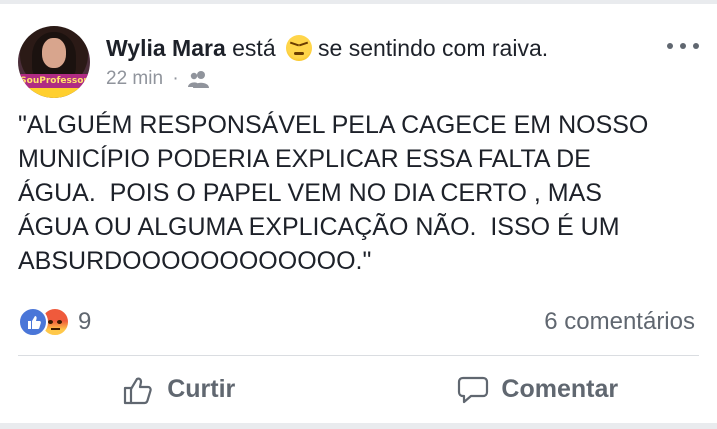 Image resolution: width=717 pixels, height=429 pixels. I want to click on feeling-prefix: está, so click(254, 48).